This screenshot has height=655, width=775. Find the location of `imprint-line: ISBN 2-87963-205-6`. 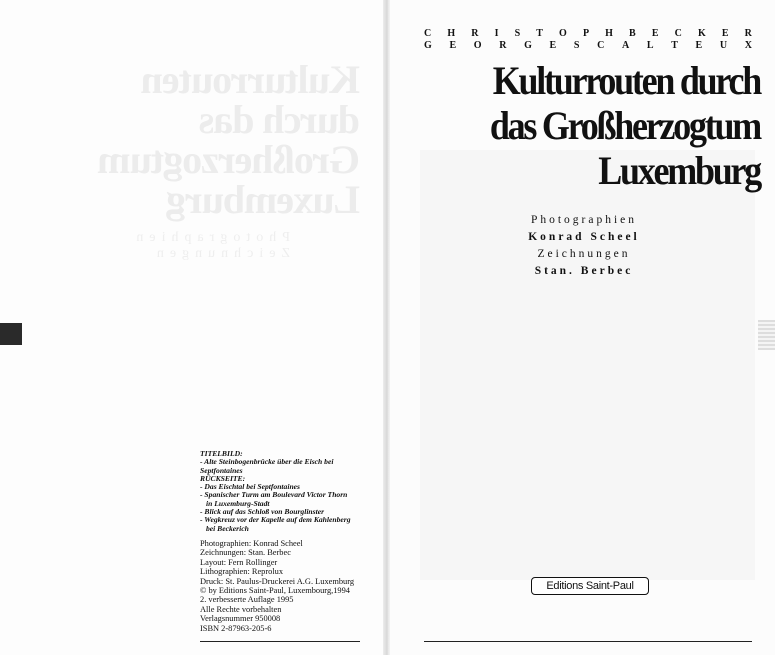

imprint-line: ISBN 2-87963-205-6 is located at coordinates (236, 628).